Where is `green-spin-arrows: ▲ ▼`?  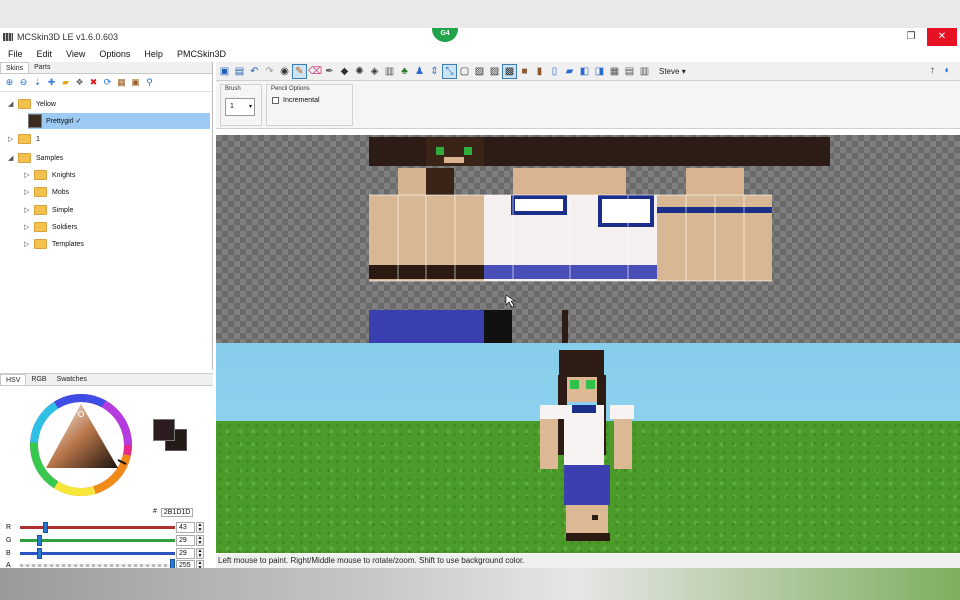 green-spin-arrows: ▲ ▼ is located at coordinates (200, 540).